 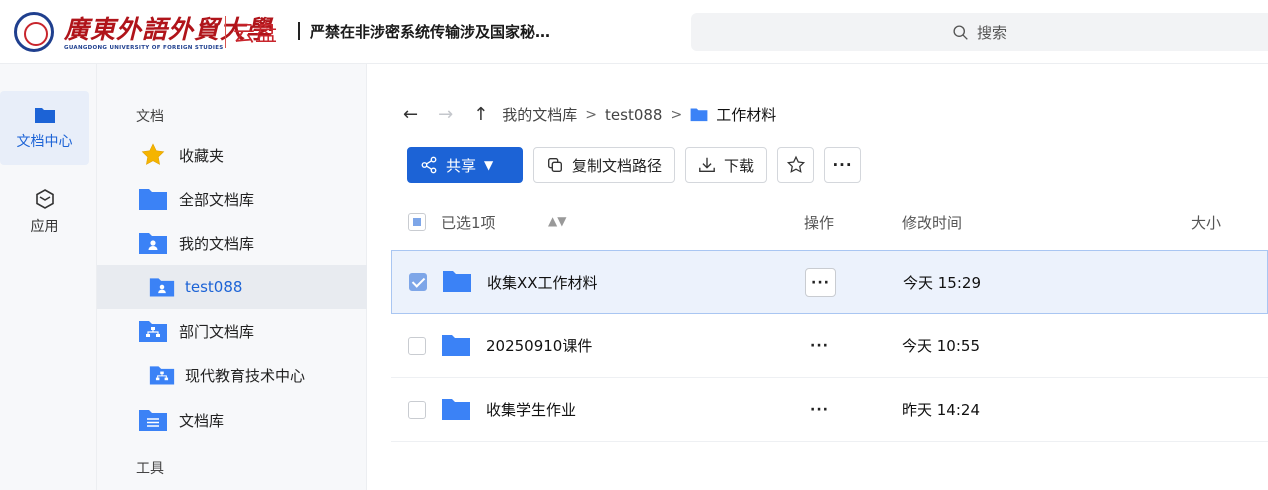 What do you see at coordinates (245, 375) in the screenshot?
I see `tree-item-label: 现代教育技术中心` at bounding box center [245, 375].